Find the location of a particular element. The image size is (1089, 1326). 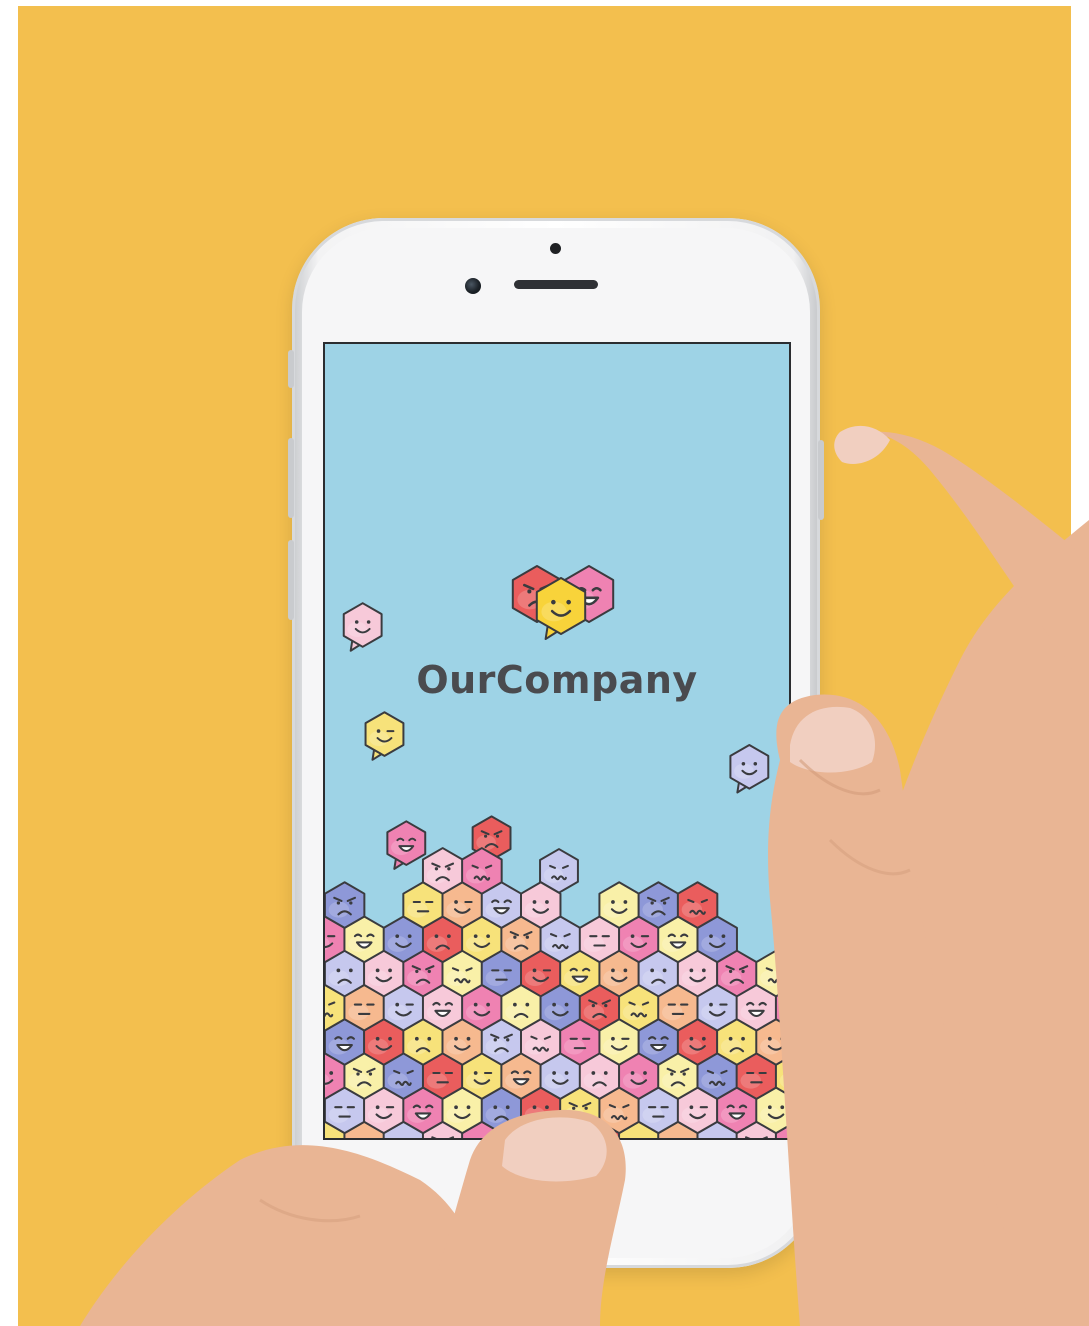

front-camera-icon is located at coordinates (473, 286).